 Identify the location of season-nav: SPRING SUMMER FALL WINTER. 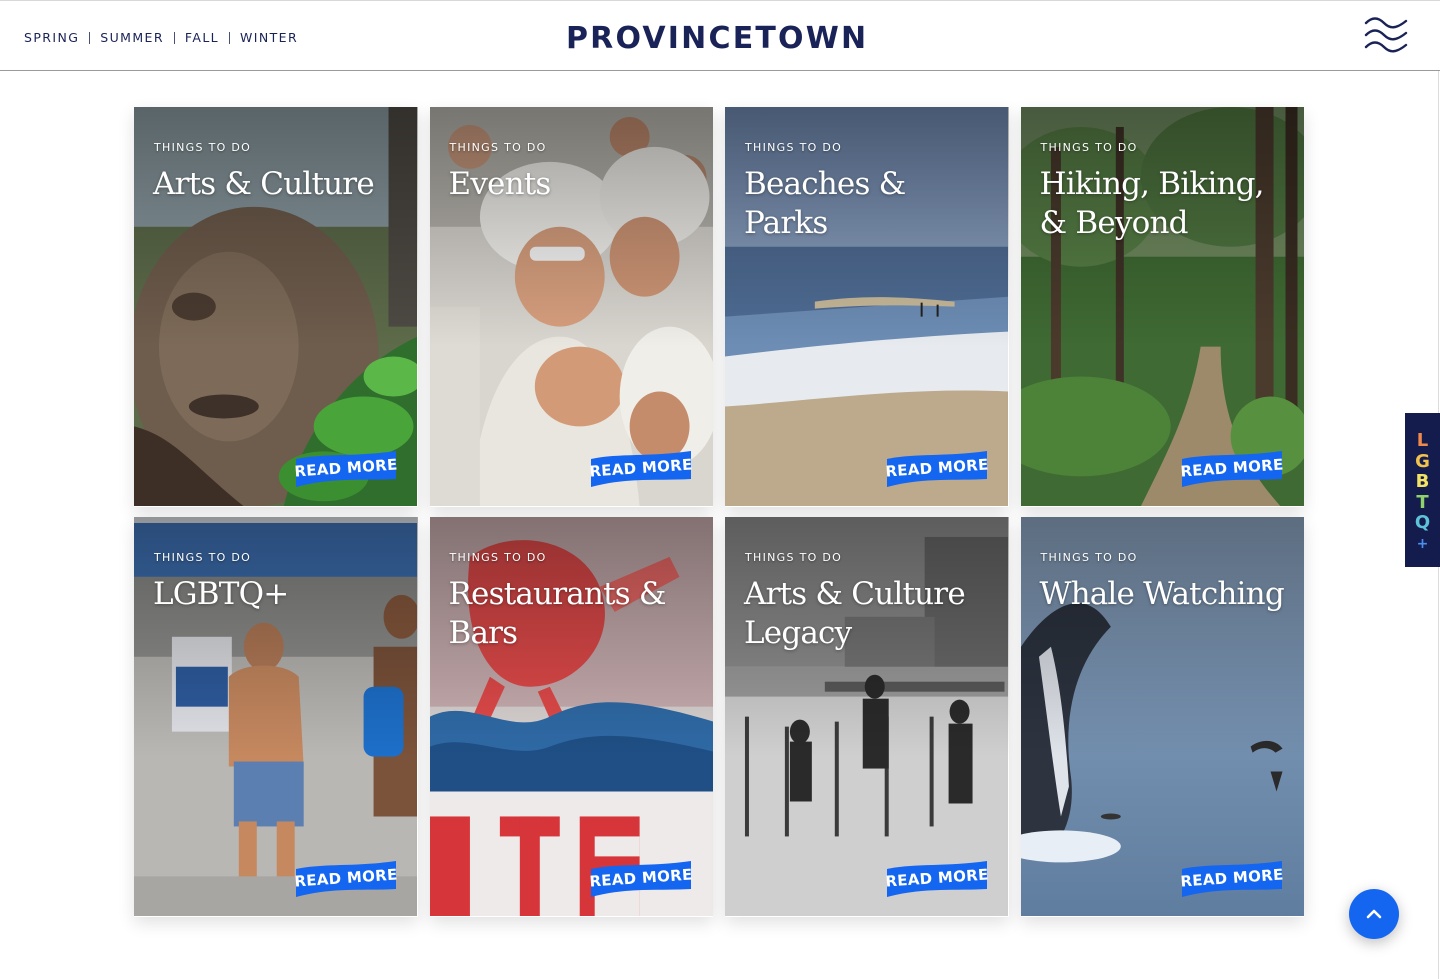
(161, 37).